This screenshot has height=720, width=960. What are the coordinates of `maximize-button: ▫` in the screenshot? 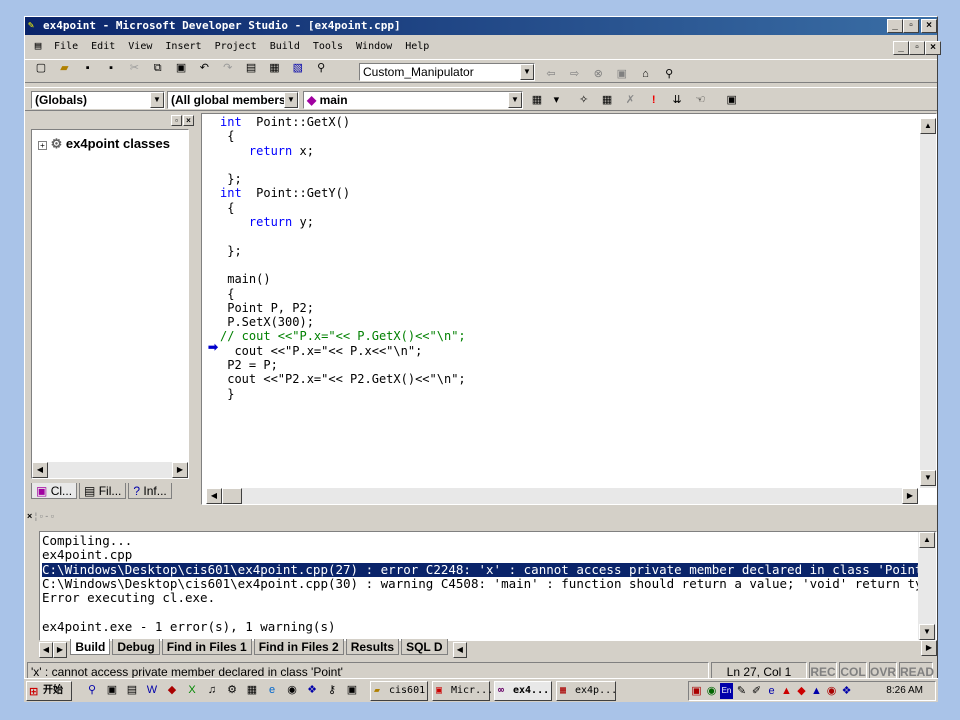 It's located at (911, 26).